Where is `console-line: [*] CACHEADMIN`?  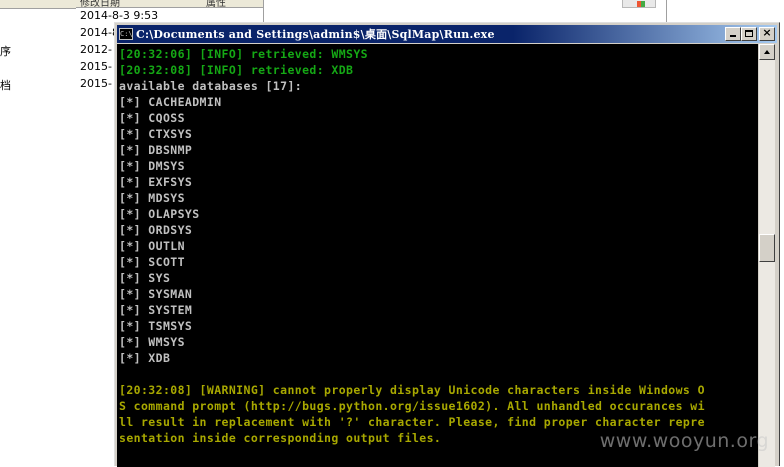
console-line: [*] CACHEADMIN is located at coordinates (170, 102).